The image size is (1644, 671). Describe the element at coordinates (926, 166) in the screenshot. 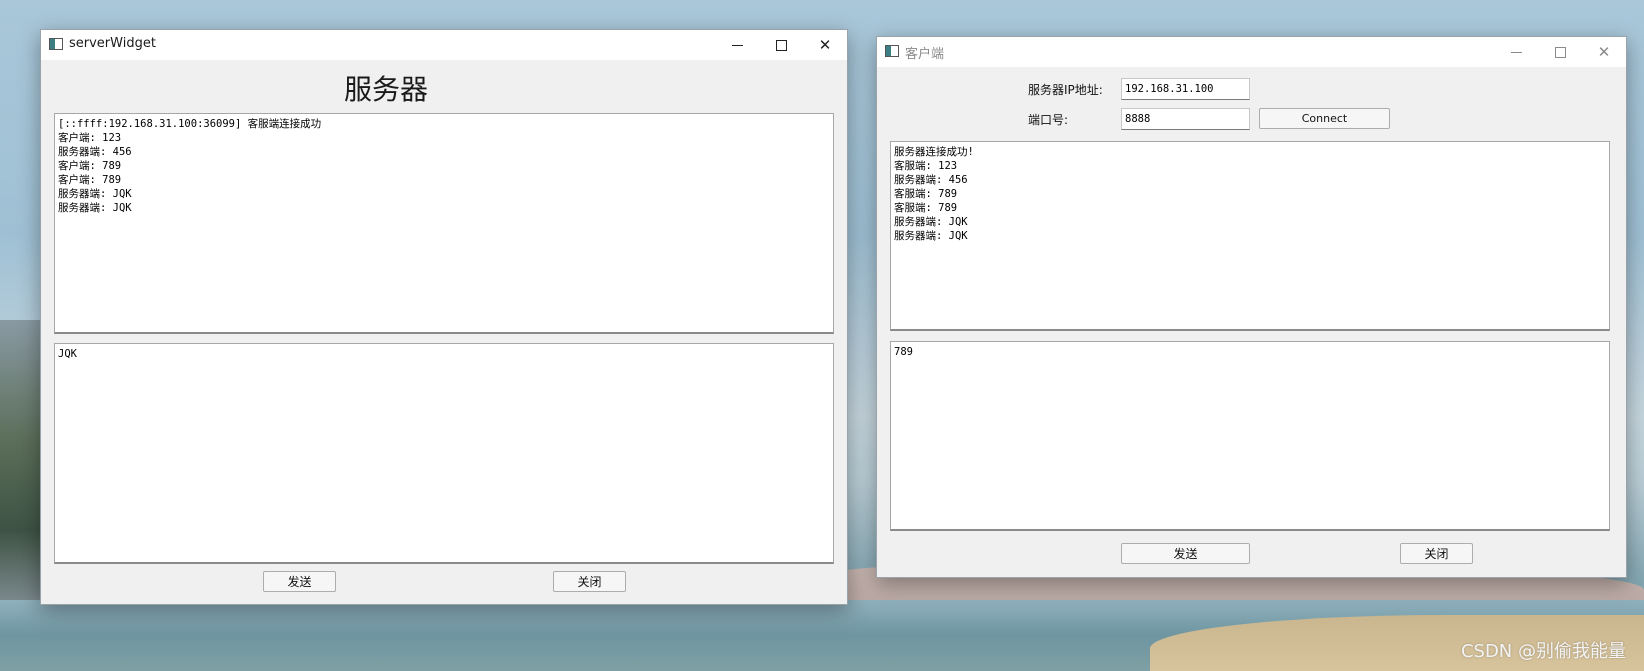

I see `log-line: 客服端: 123` at that location.